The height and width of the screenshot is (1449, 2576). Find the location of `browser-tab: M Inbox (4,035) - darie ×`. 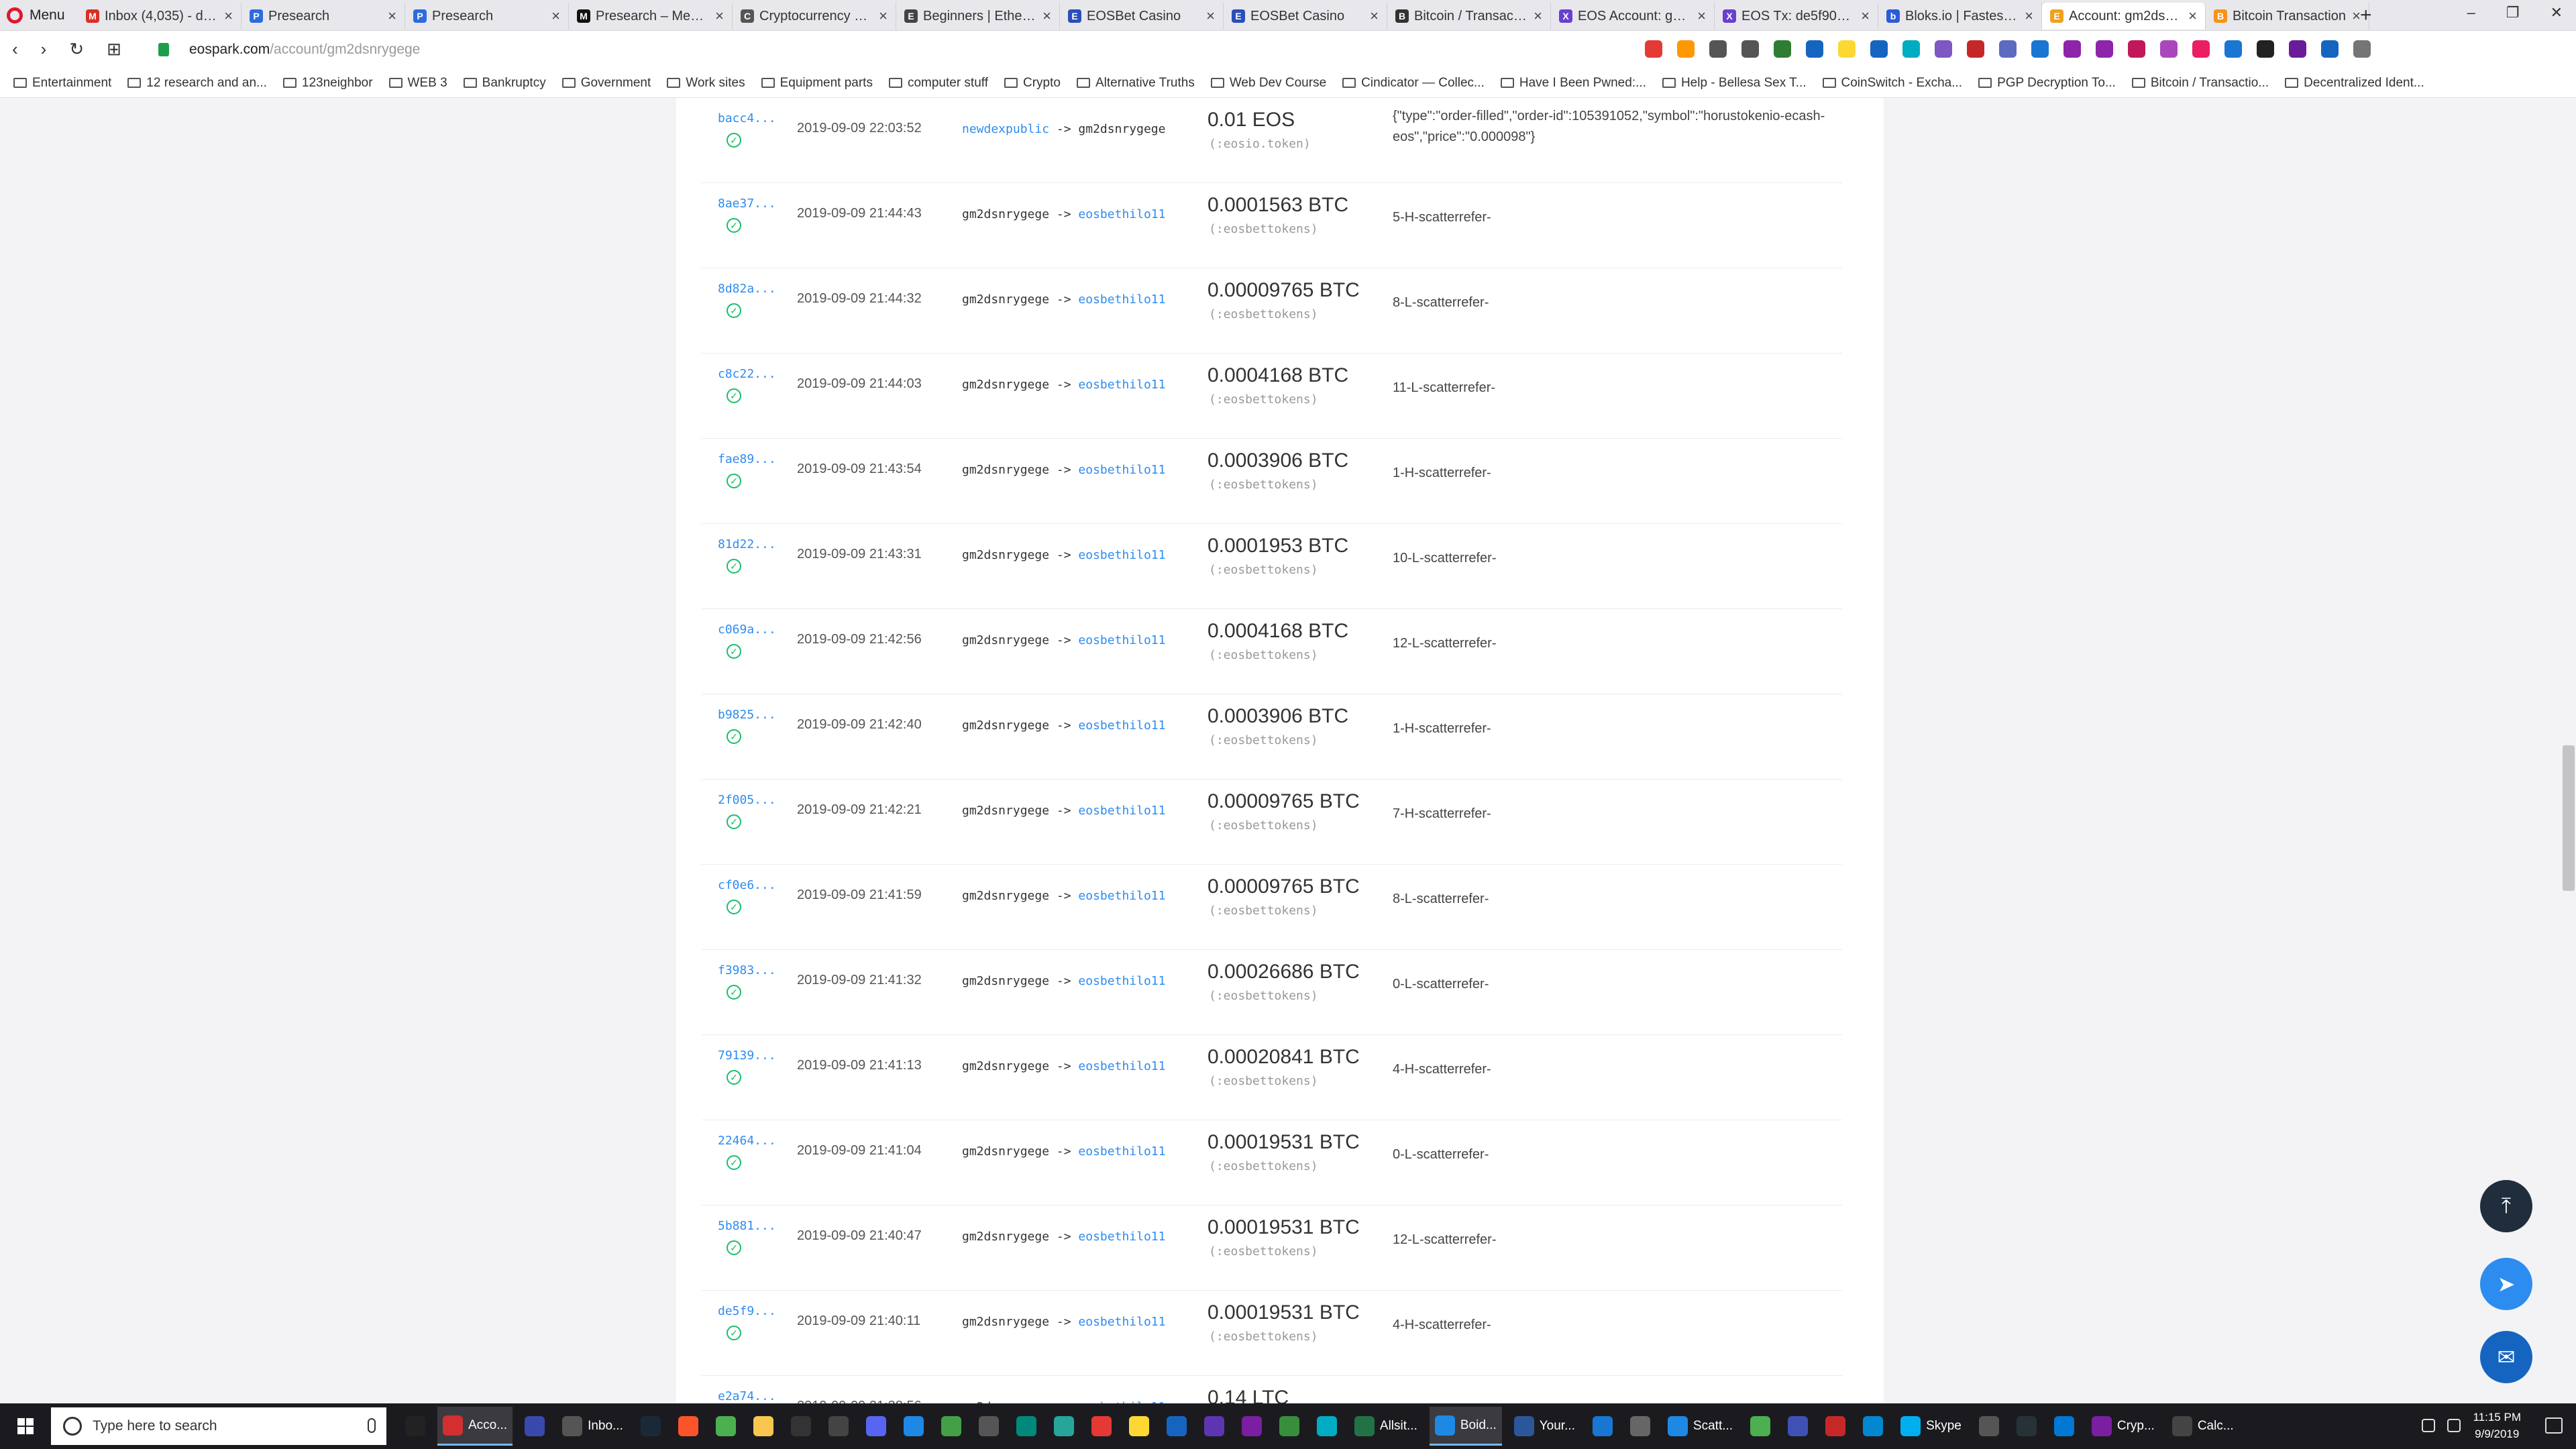

browser-tab: M Inbox (4,035) - darie × is located at coordinates (159, 16).